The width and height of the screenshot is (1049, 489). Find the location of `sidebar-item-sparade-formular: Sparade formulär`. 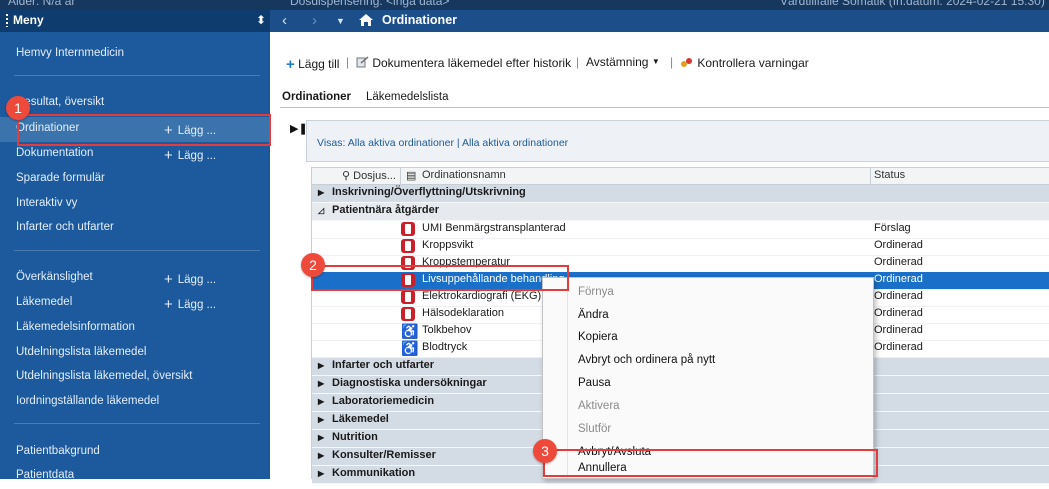

sidebar-item-sparade-formular: Sparade formulär is located at coordinates (135, 179).